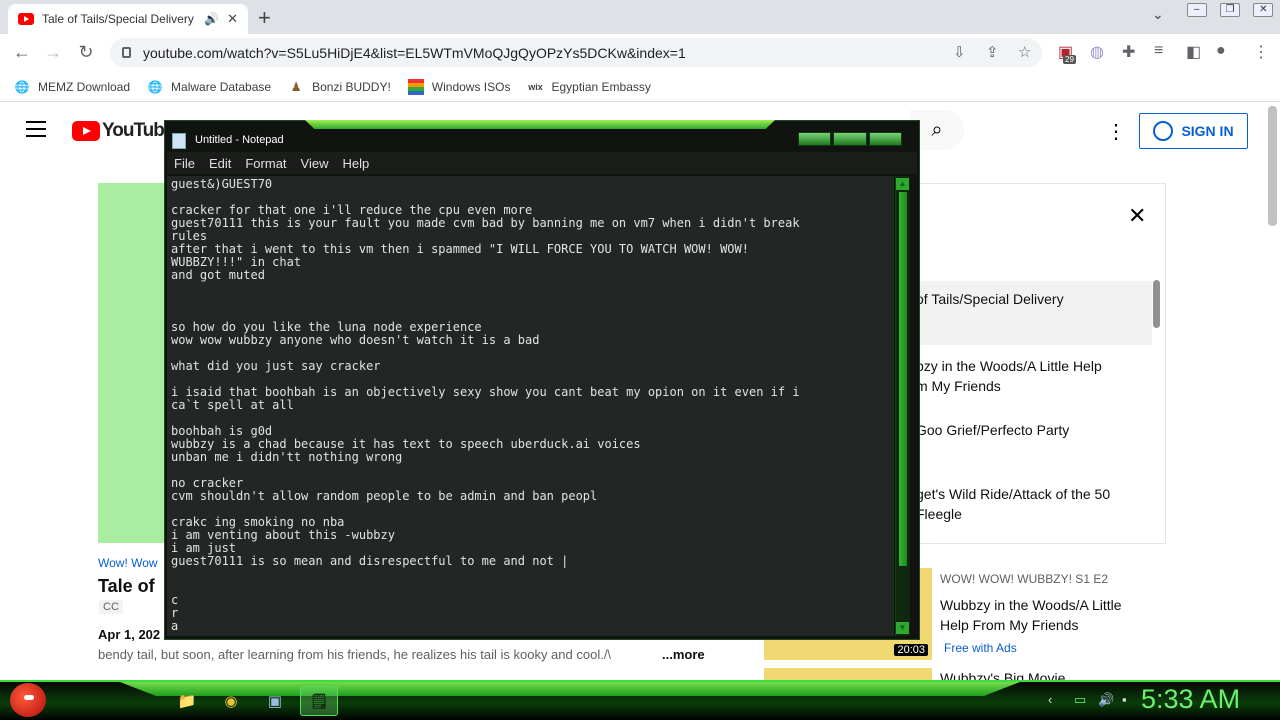  I want to click on globe-icon: 🌐, so click(155, 86).